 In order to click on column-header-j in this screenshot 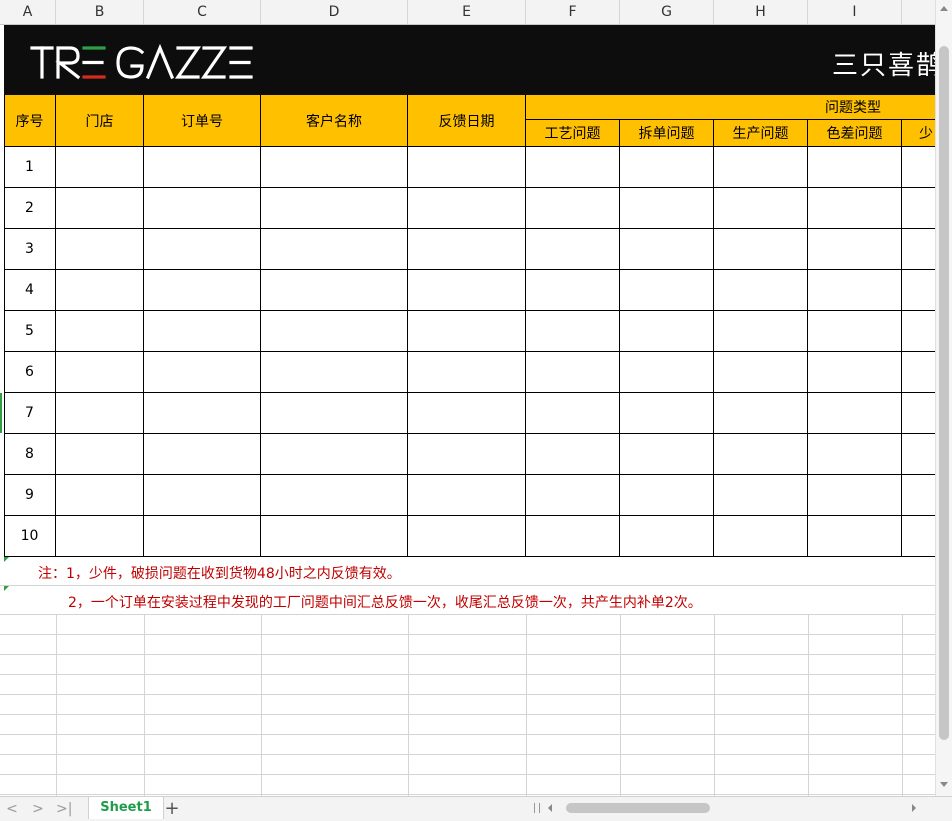, I will do `click(918, 12)`.